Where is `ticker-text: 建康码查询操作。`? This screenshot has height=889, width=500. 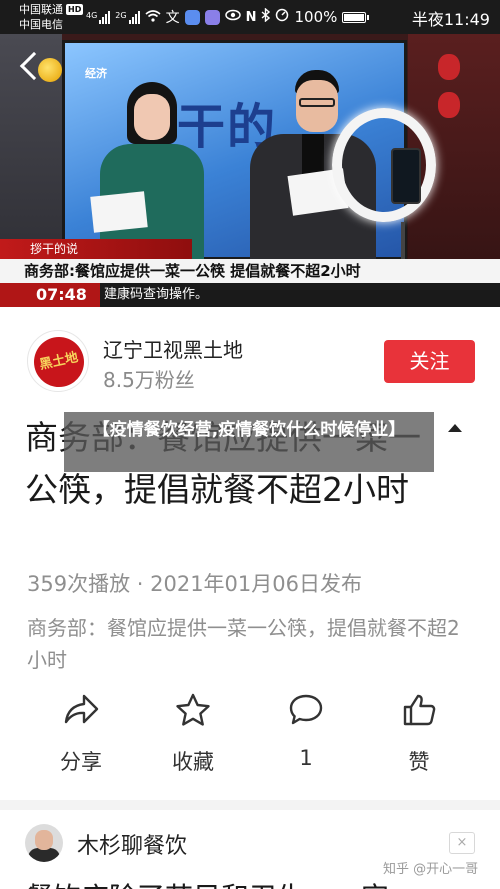 ticker-text: 建康码查询操作。 is located at coordinates (156, 294).